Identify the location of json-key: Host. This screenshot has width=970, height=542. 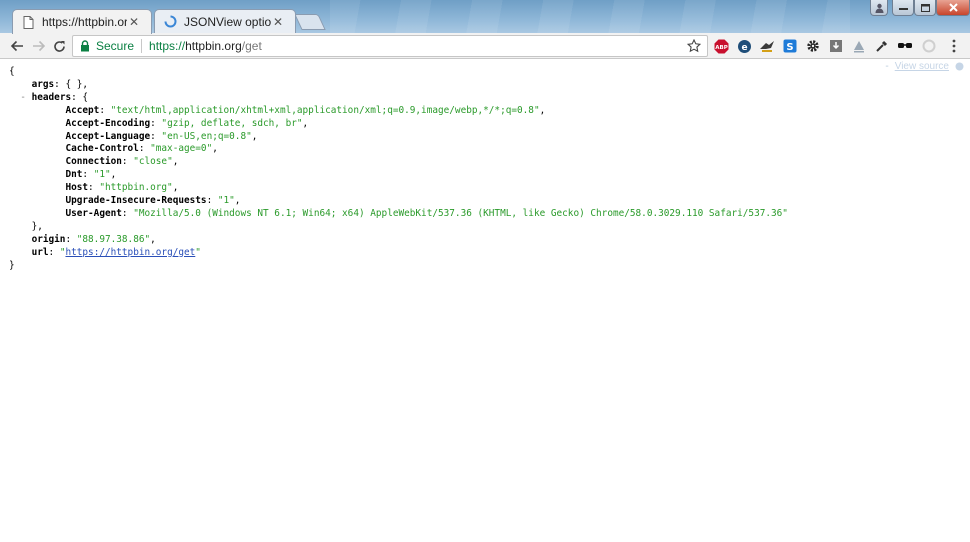
(77, 188).